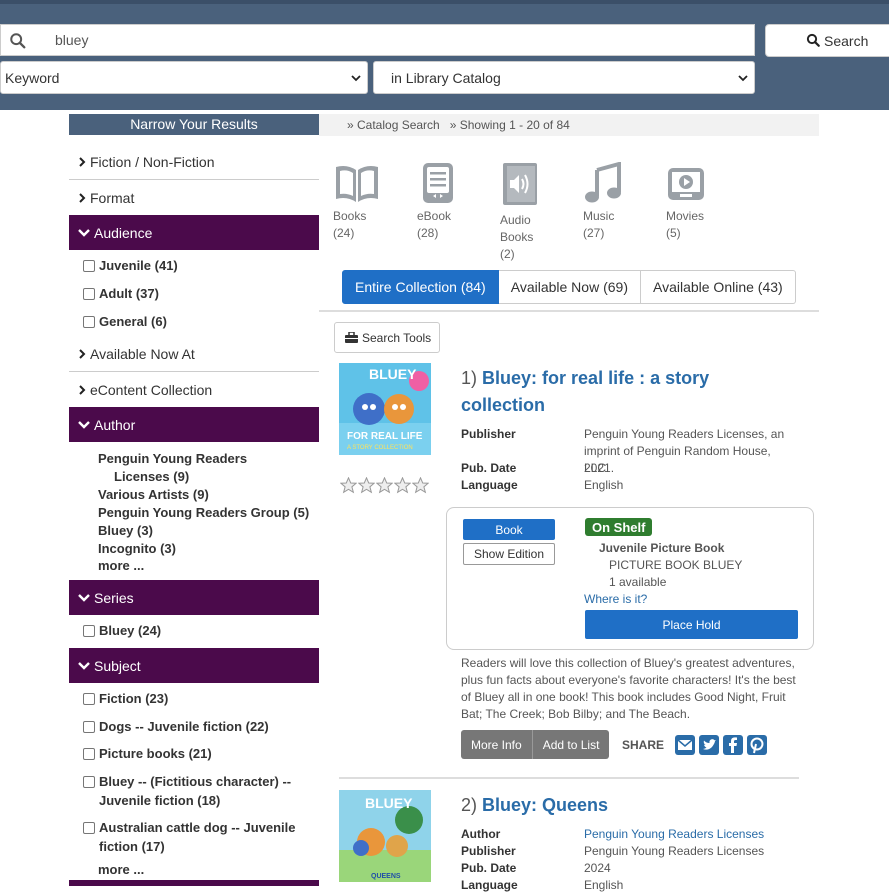  Describe the element at coordinates (380, 448) in the screenshot. I see `cover-subtitle-2: A STORY COLLECTION` at that location.